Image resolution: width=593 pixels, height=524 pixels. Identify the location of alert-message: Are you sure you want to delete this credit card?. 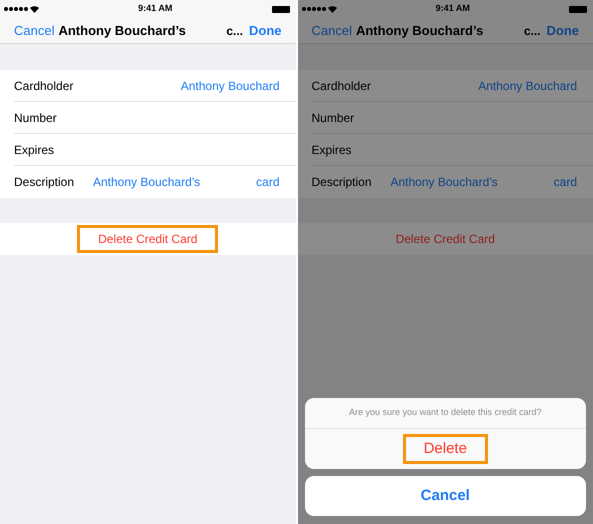
(445, 413).